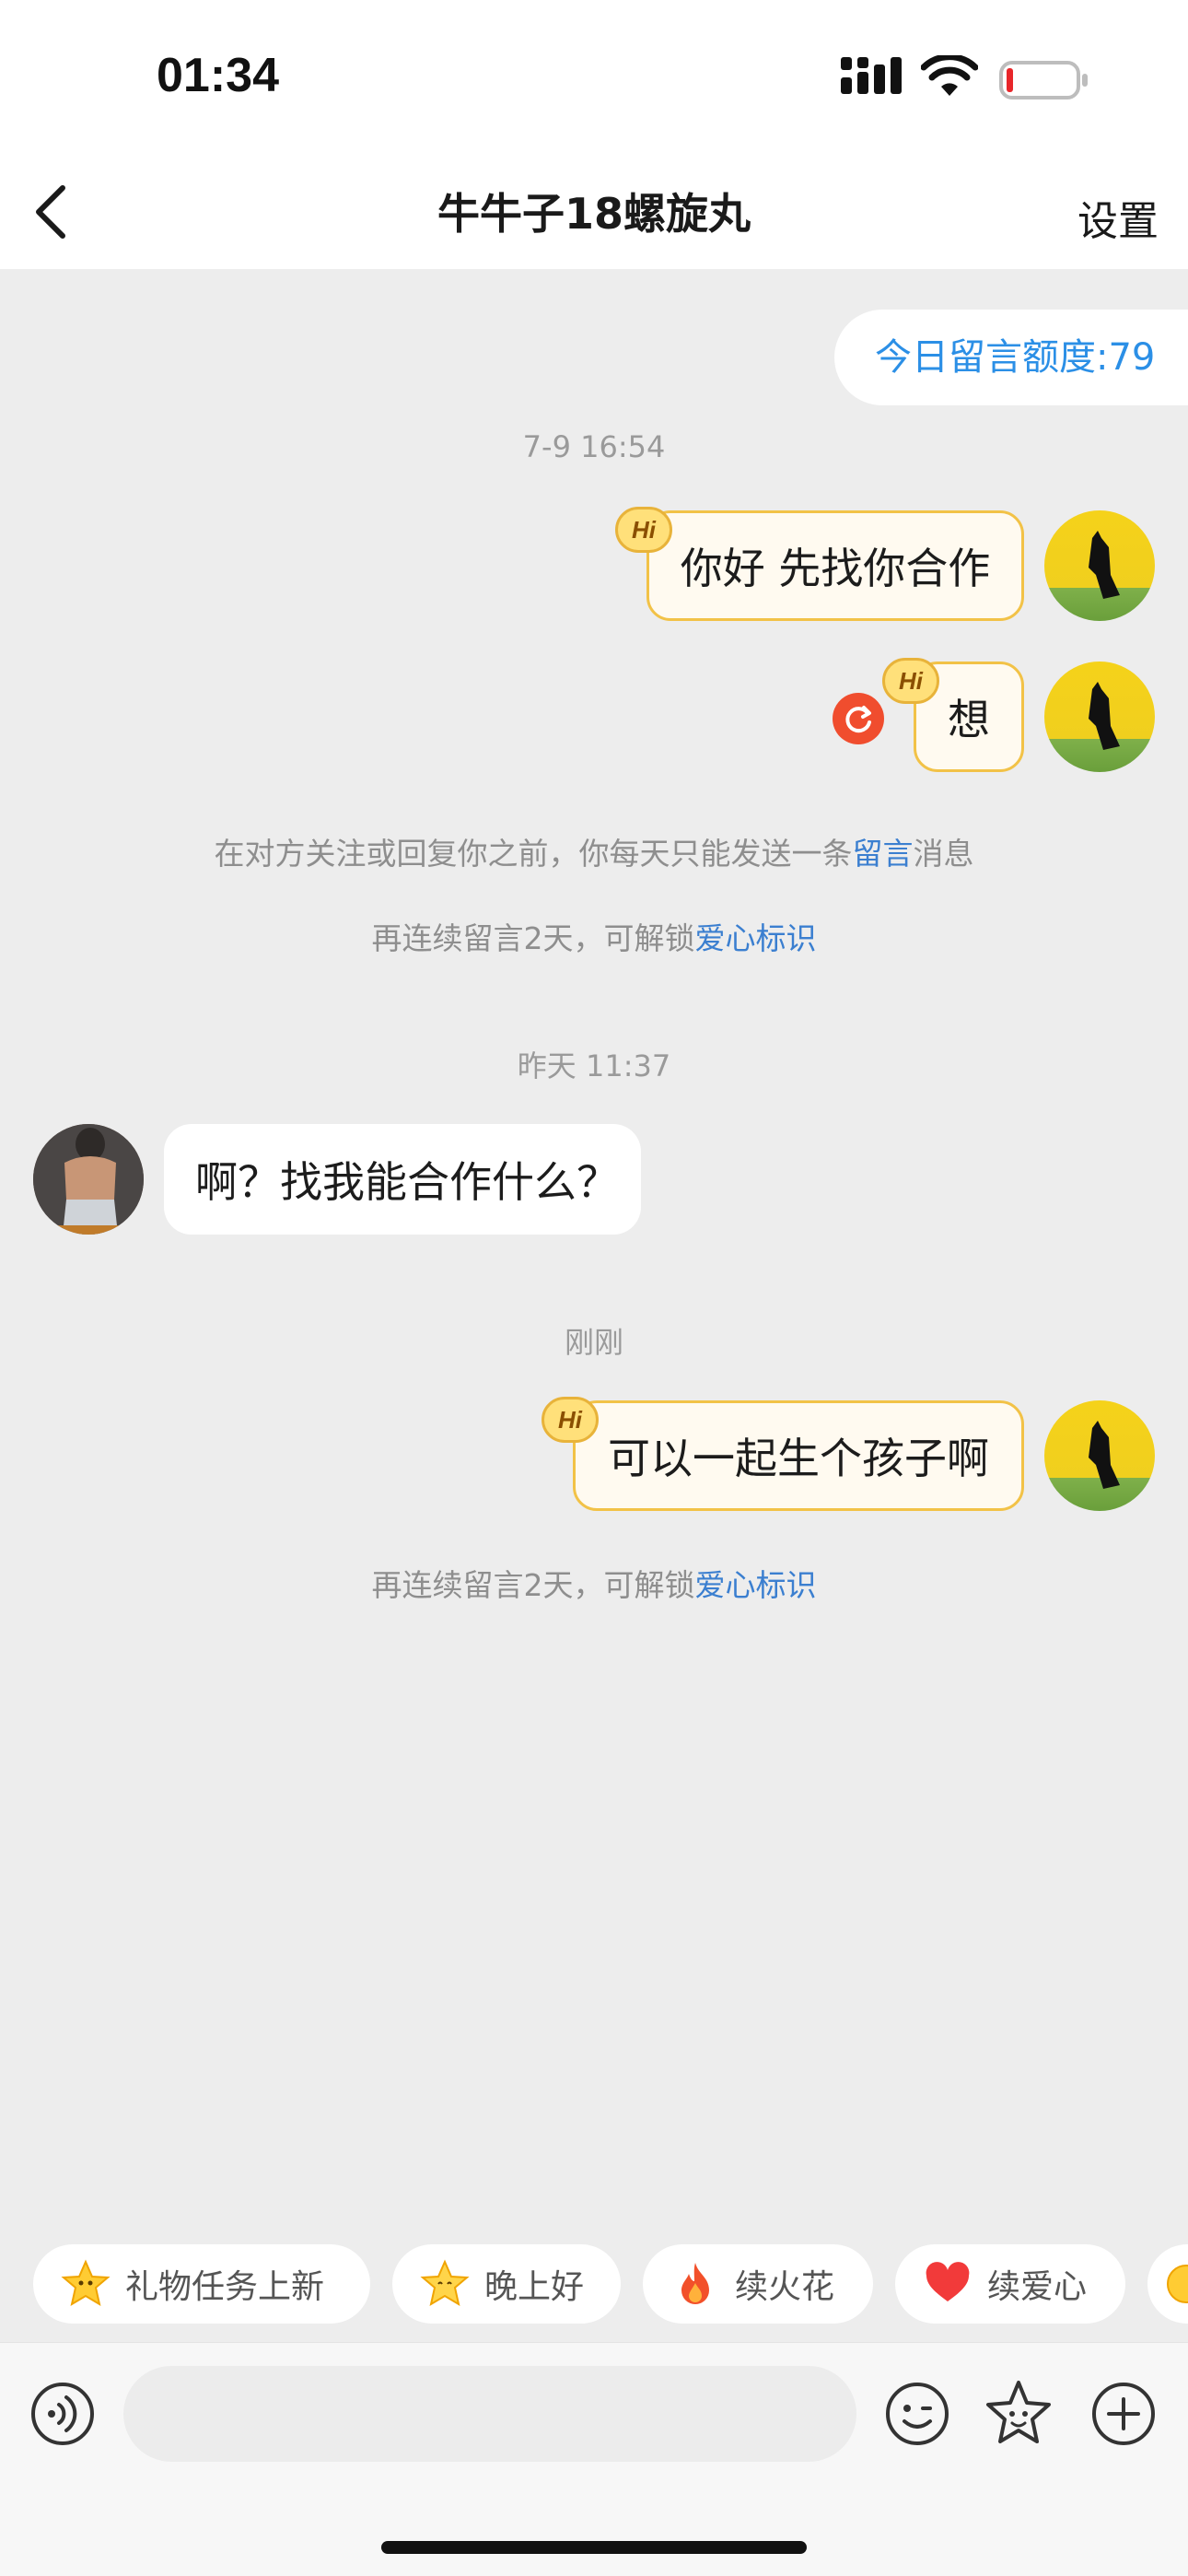 This screenshot has width=1188, height=2576. Describe the element at coordinates (1043, 80) in the screenshot. I see `battery-icon` at that location.